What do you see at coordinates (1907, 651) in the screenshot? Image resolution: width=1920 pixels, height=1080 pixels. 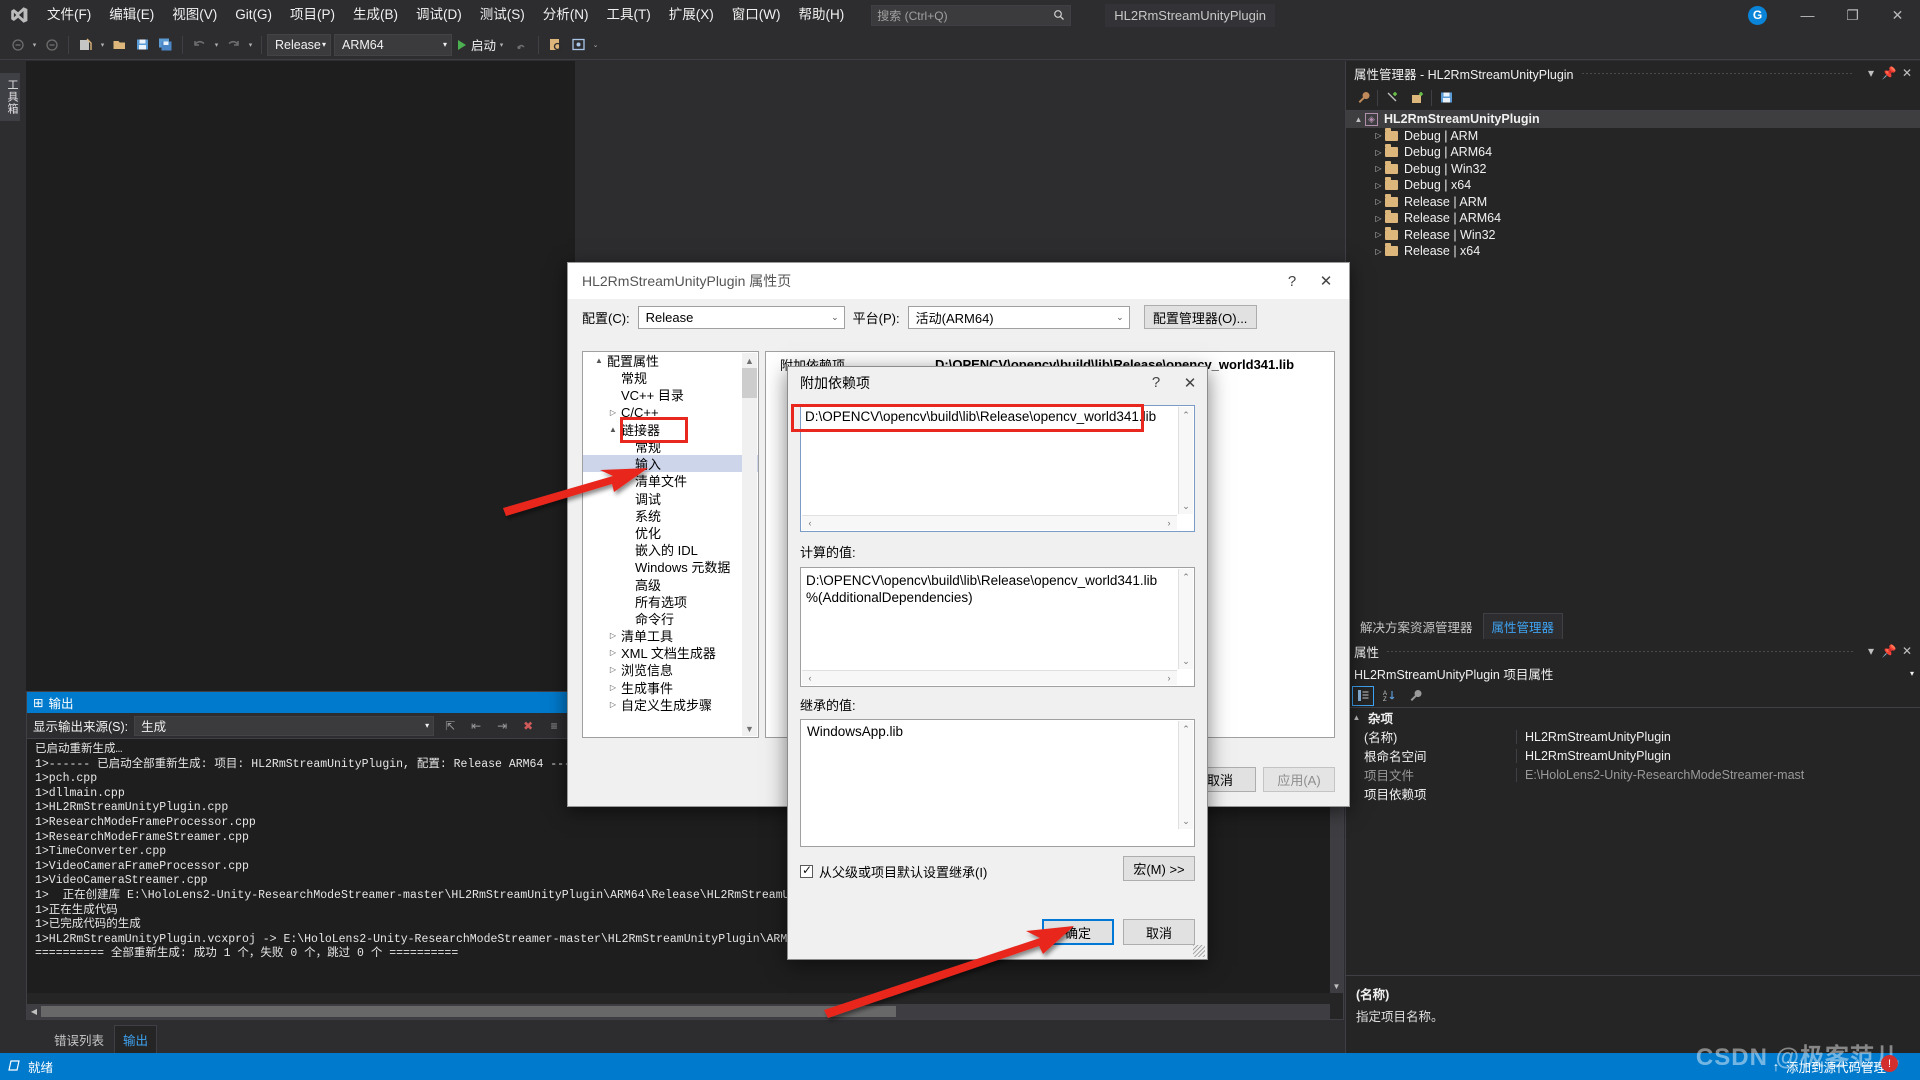 I see `close-properties-icon: ✕` at bounding box center [1907, 651].